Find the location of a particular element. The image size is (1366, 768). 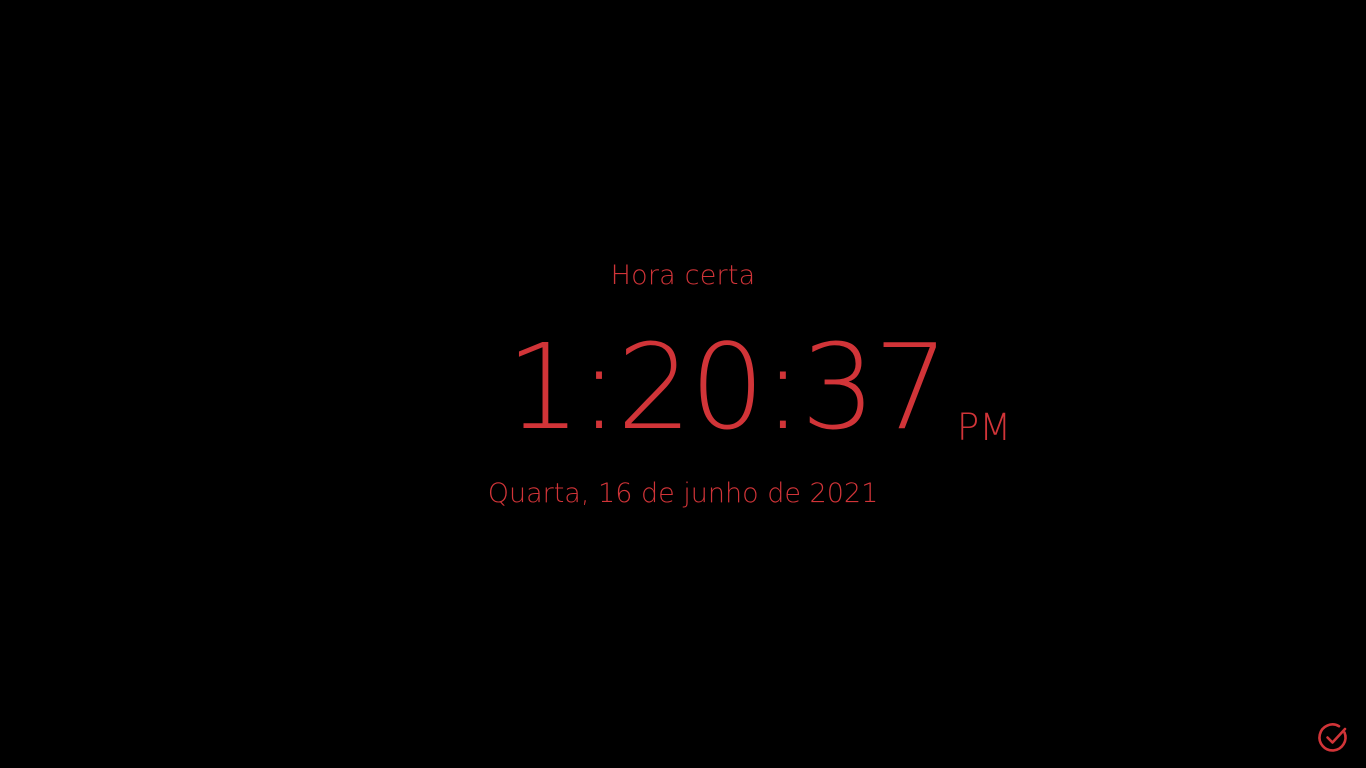

current-date: Quarta, 16 de junho de 2021 is located at coordinates (683, 493).